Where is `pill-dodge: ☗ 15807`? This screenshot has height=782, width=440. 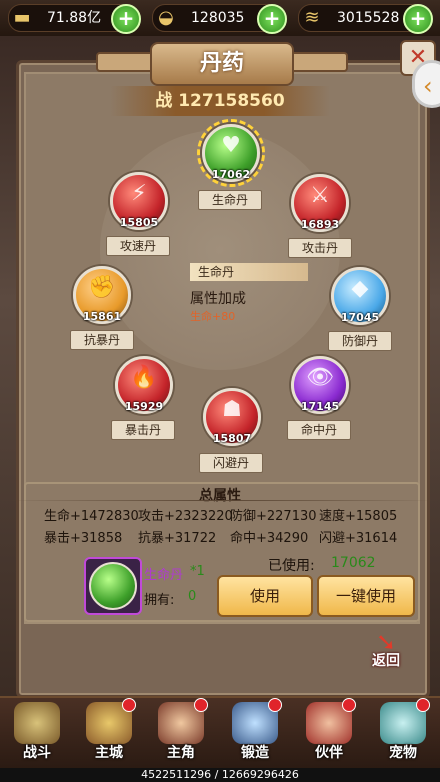
pill-dodge: ☗ 15807 is located at coordinates (232, 417).